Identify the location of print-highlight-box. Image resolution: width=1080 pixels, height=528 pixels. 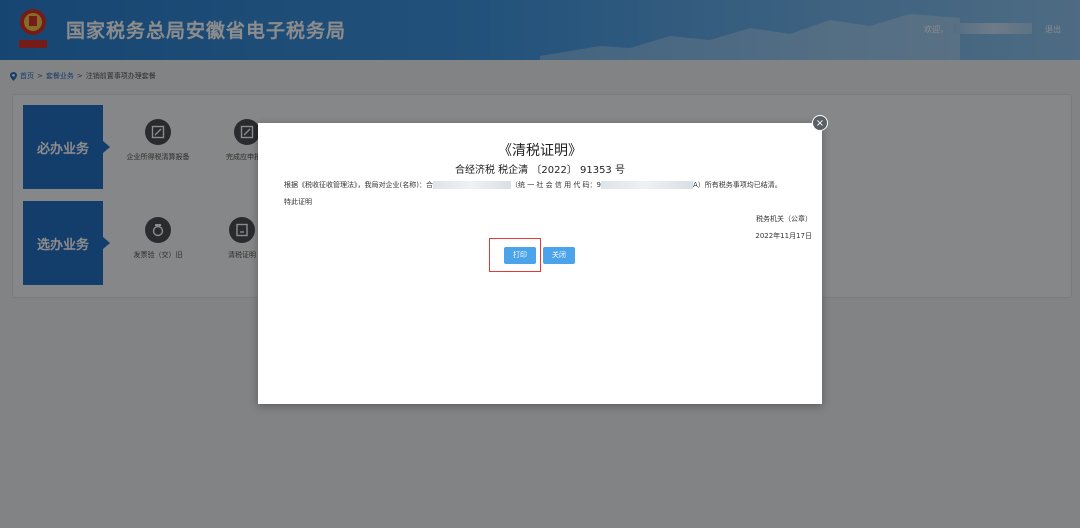
(515, 255).